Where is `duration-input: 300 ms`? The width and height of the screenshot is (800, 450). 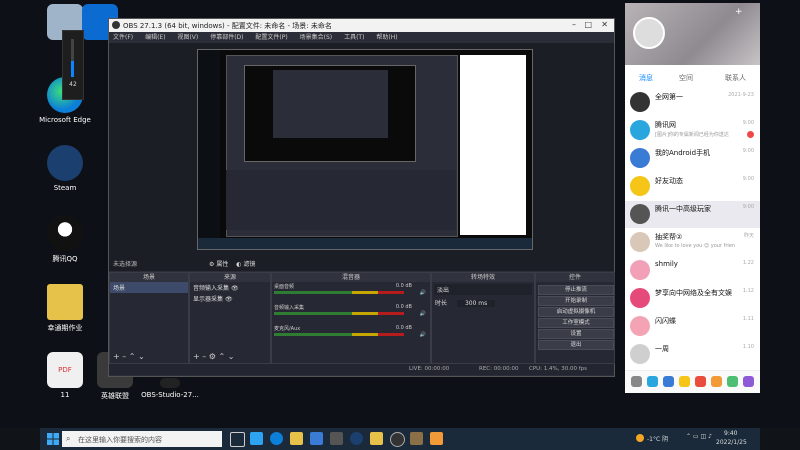
duration-input: 300 ms is located at coordinates (476, 303).